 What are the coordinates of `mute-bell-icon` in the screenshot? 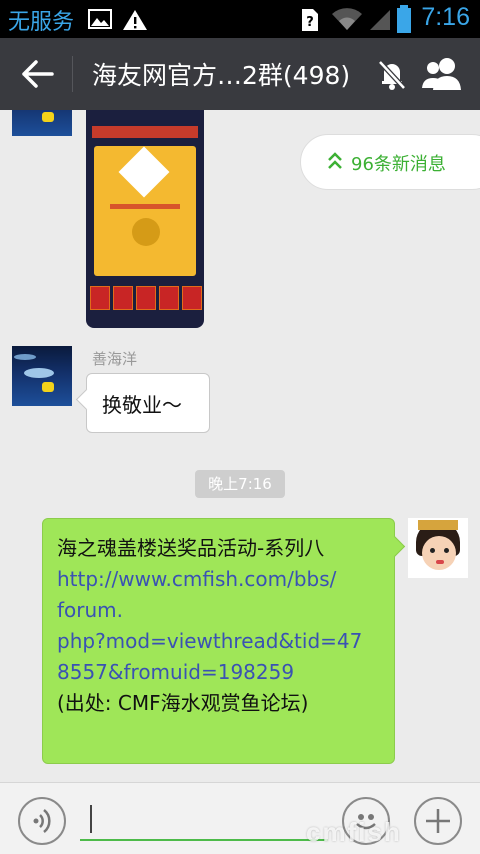 It's located at (392, 74).